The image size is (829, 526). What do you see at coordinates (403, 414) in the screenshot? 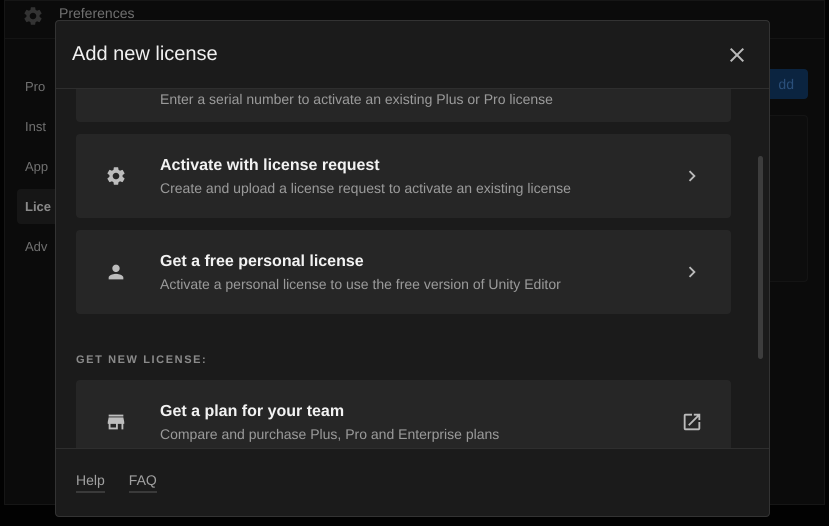
I see `option-card: Get a plan for your team Compare and purchase Plus, Pro and Enterprise plans` at bounding box center [403, 414].